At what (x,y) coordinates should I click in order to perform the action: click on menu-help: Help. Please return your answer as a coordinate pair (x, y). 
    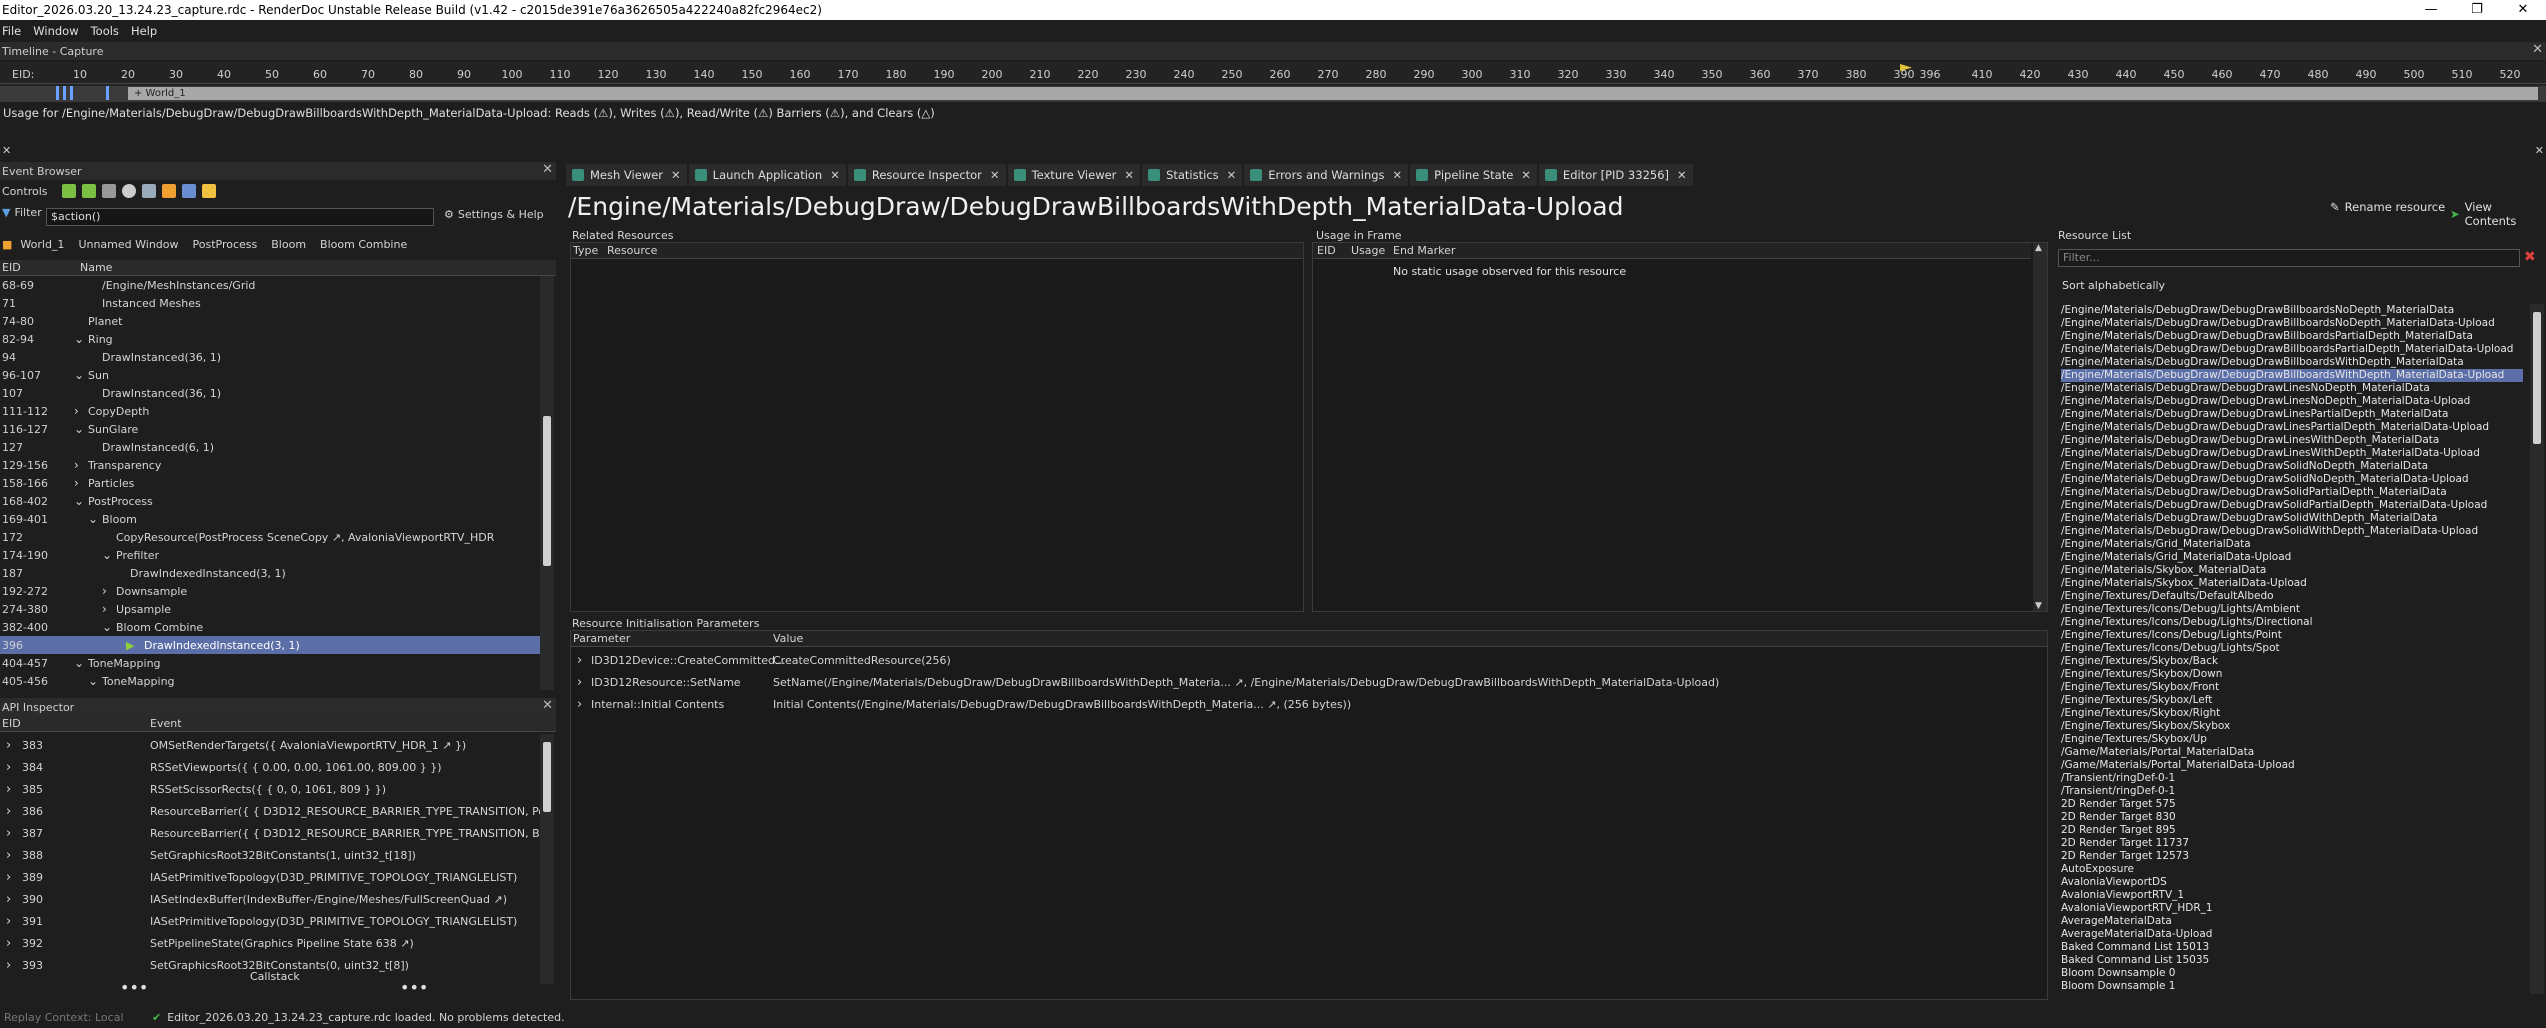
    Looking at the image, I should click on (144, 31).